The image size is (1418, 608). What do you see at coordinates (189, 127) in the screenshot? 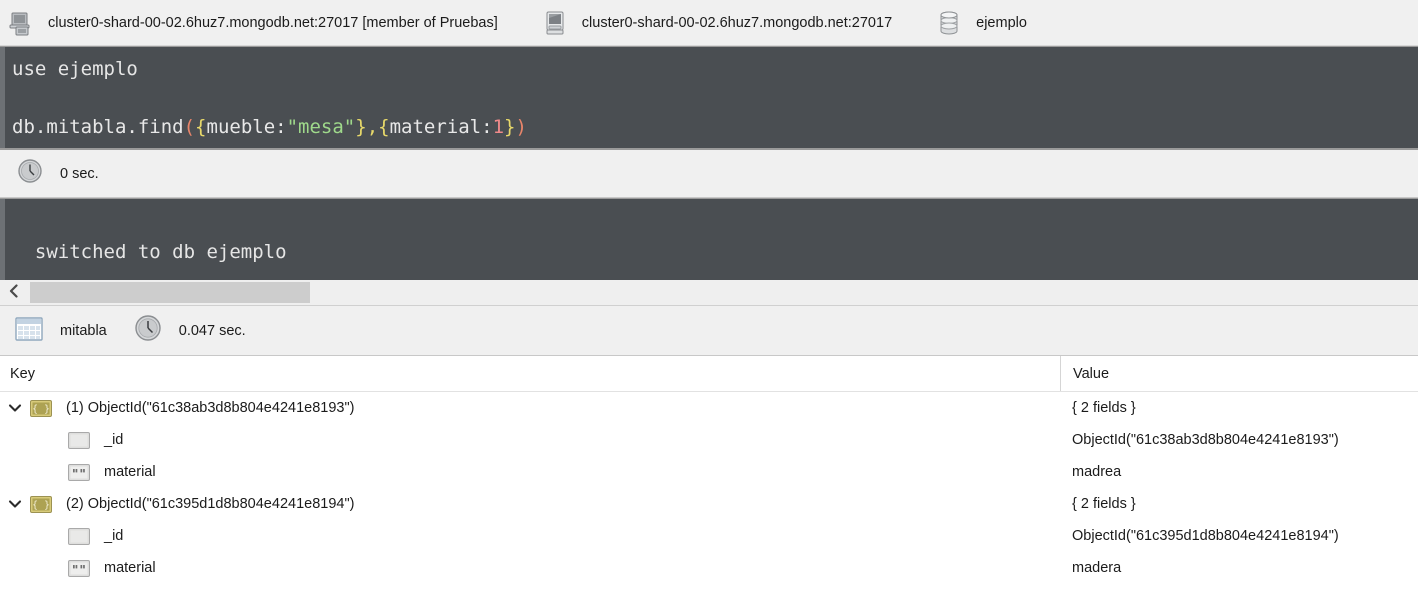
I see `editor-token-paren-open: (` at bounding box center [189, 127].